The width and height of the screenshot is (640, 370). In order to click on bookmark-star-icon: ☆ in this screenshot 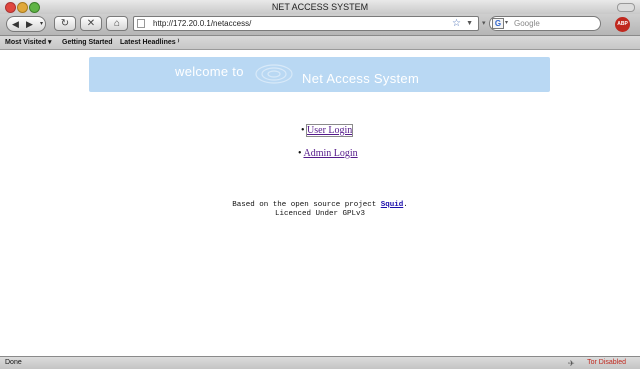, I will do `click(456, 23)`.